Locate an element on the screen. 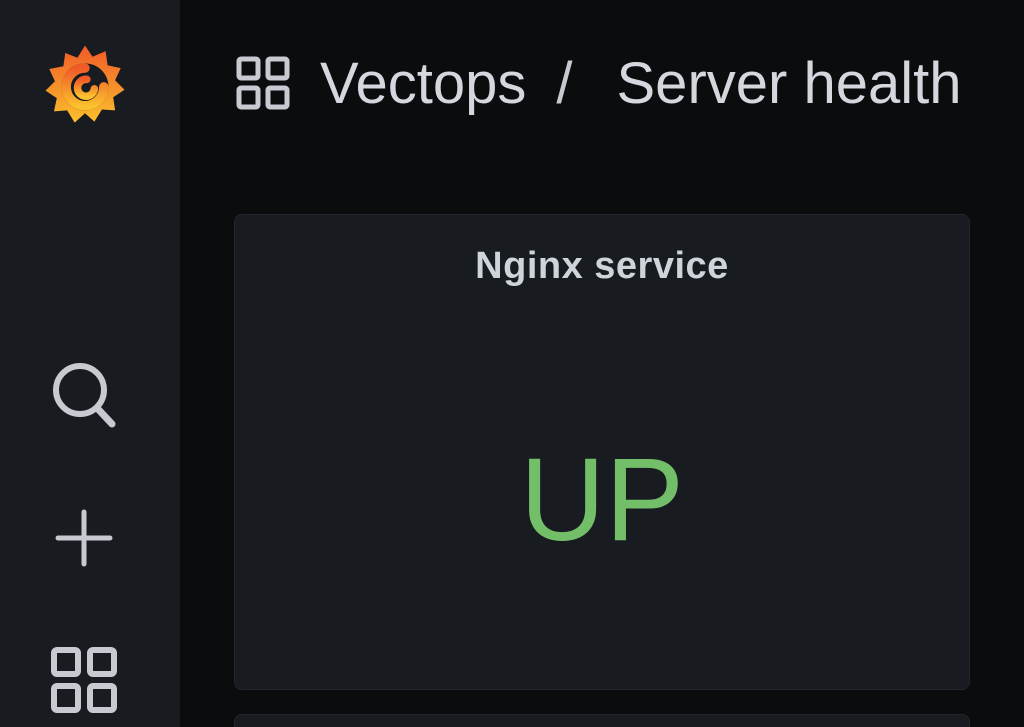 This screenshot has height=727, width=1024. breadcrumb-dashboard-title: Server health is located at coordinates (789, 84).